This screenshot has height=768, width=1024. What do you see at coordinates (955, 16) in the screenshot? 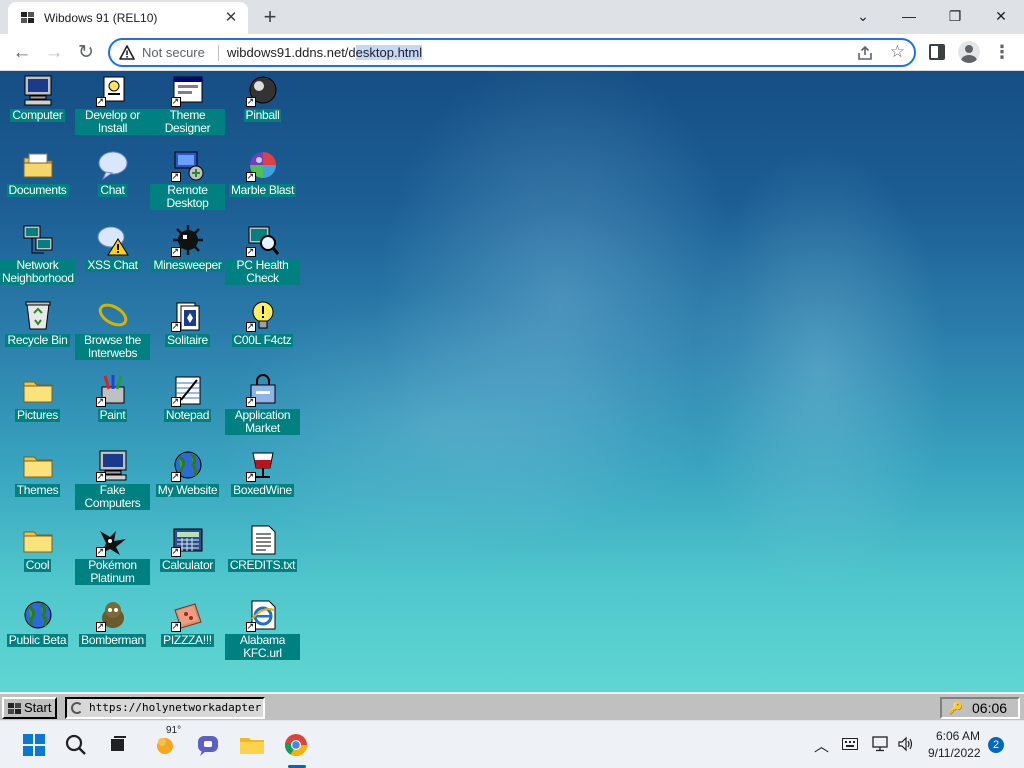
I see `restore-window-button: ❐` at bounding box center [955, 16].